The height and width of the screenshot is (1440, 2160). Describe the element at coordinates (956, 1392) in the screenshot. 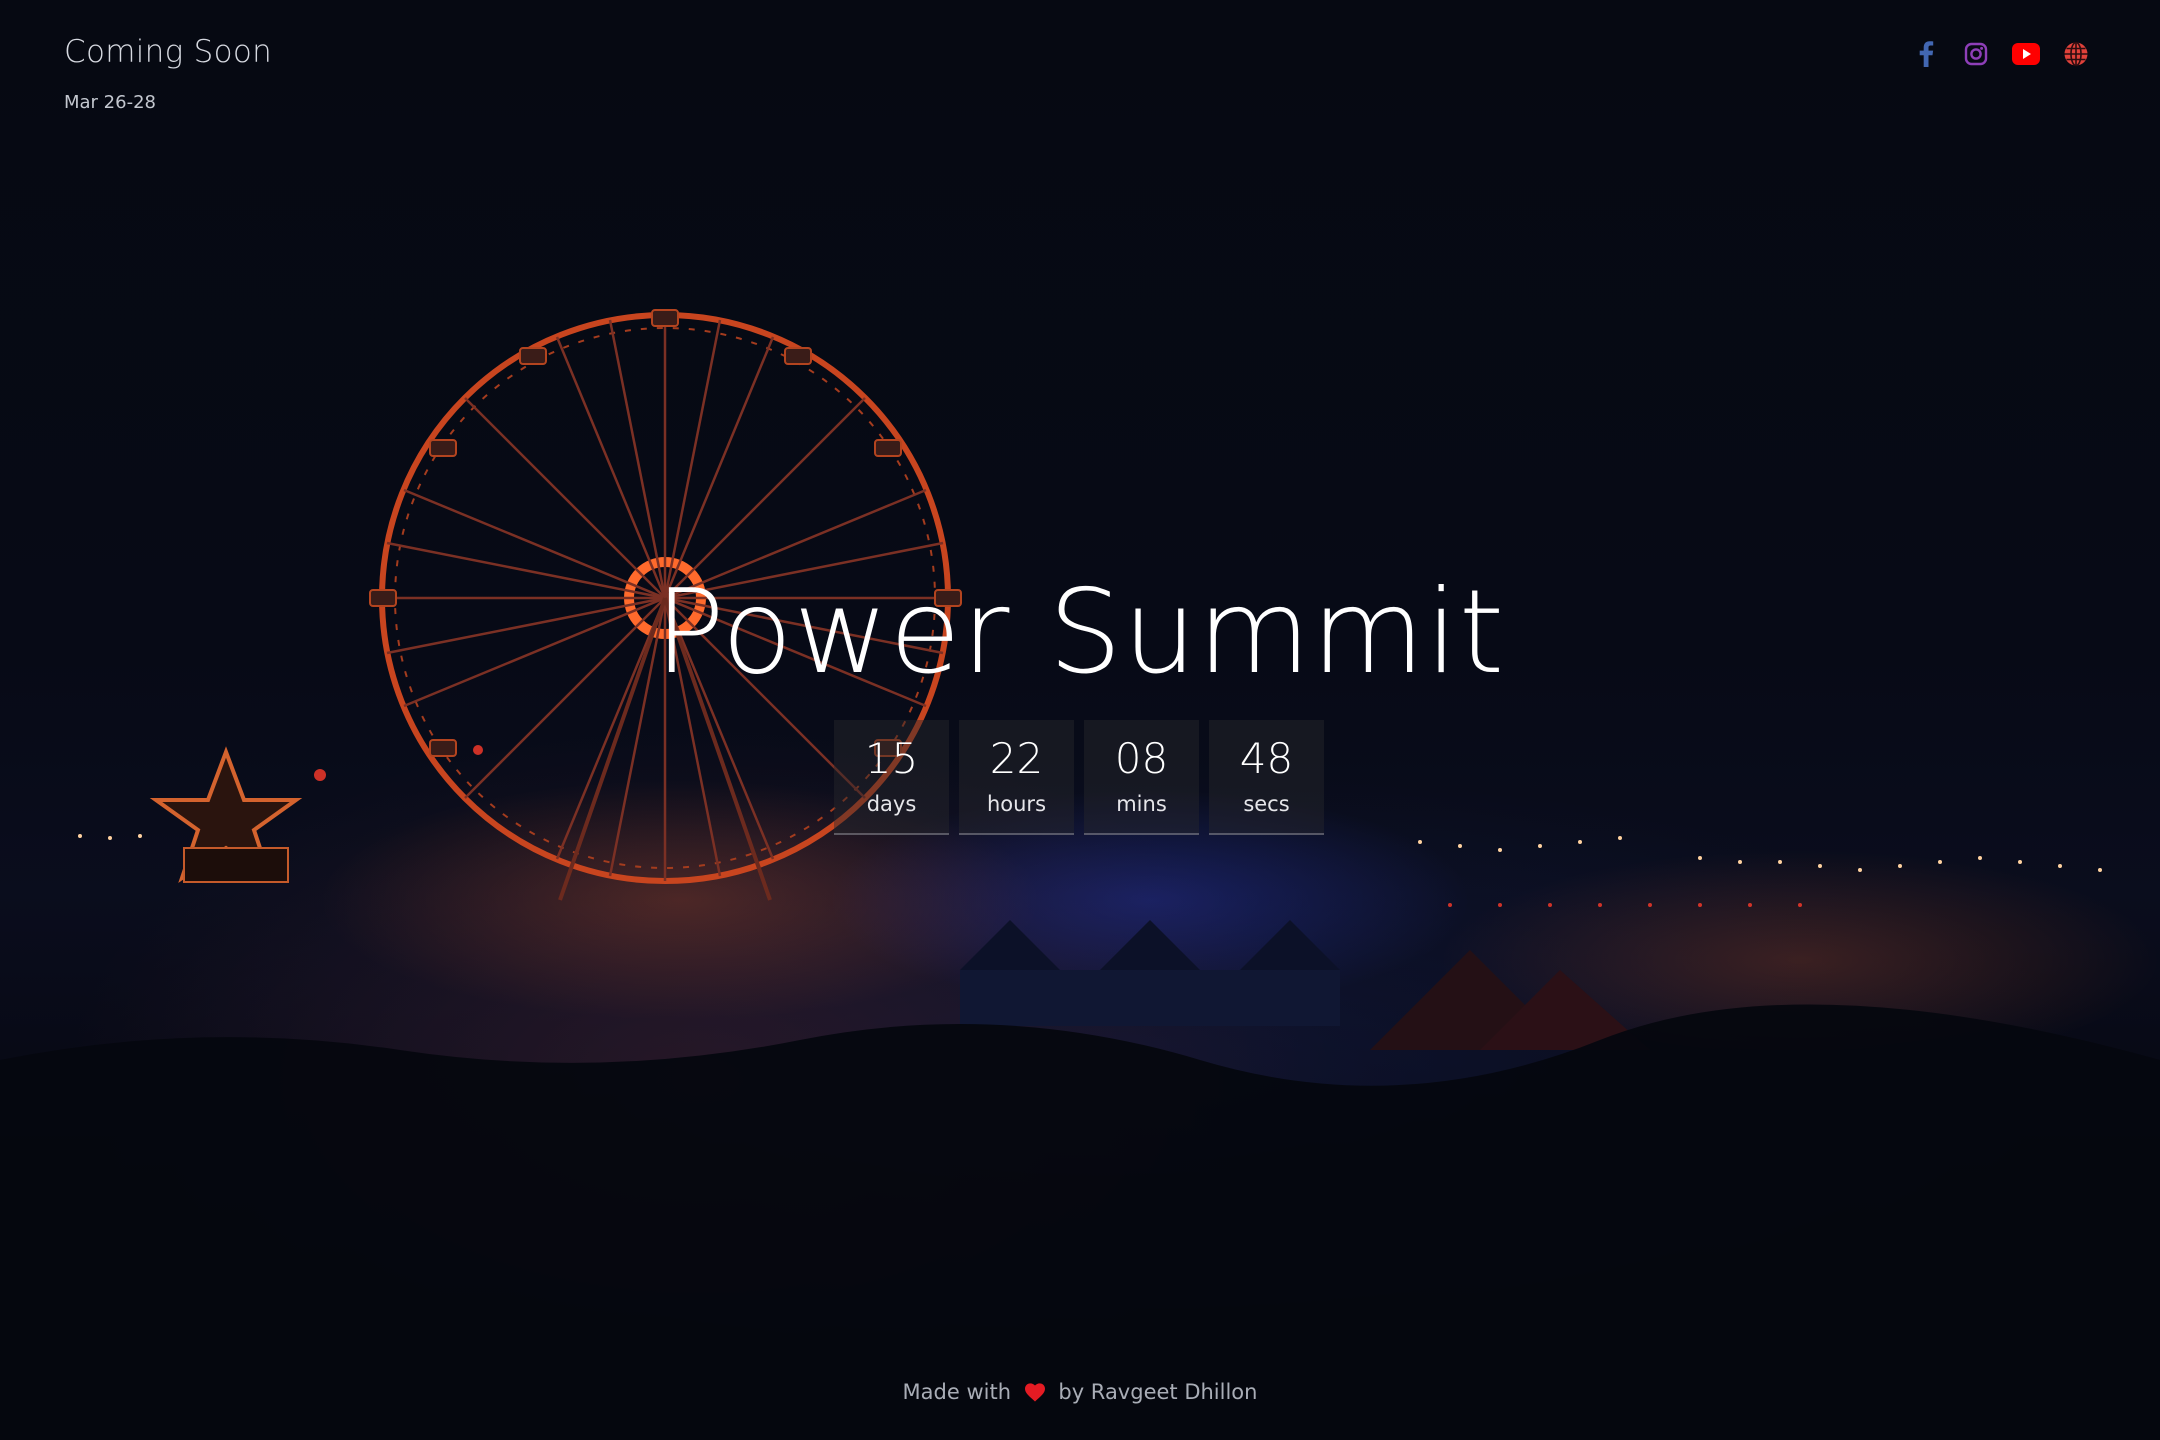

I see `footer-prefix: Made with` at that location.